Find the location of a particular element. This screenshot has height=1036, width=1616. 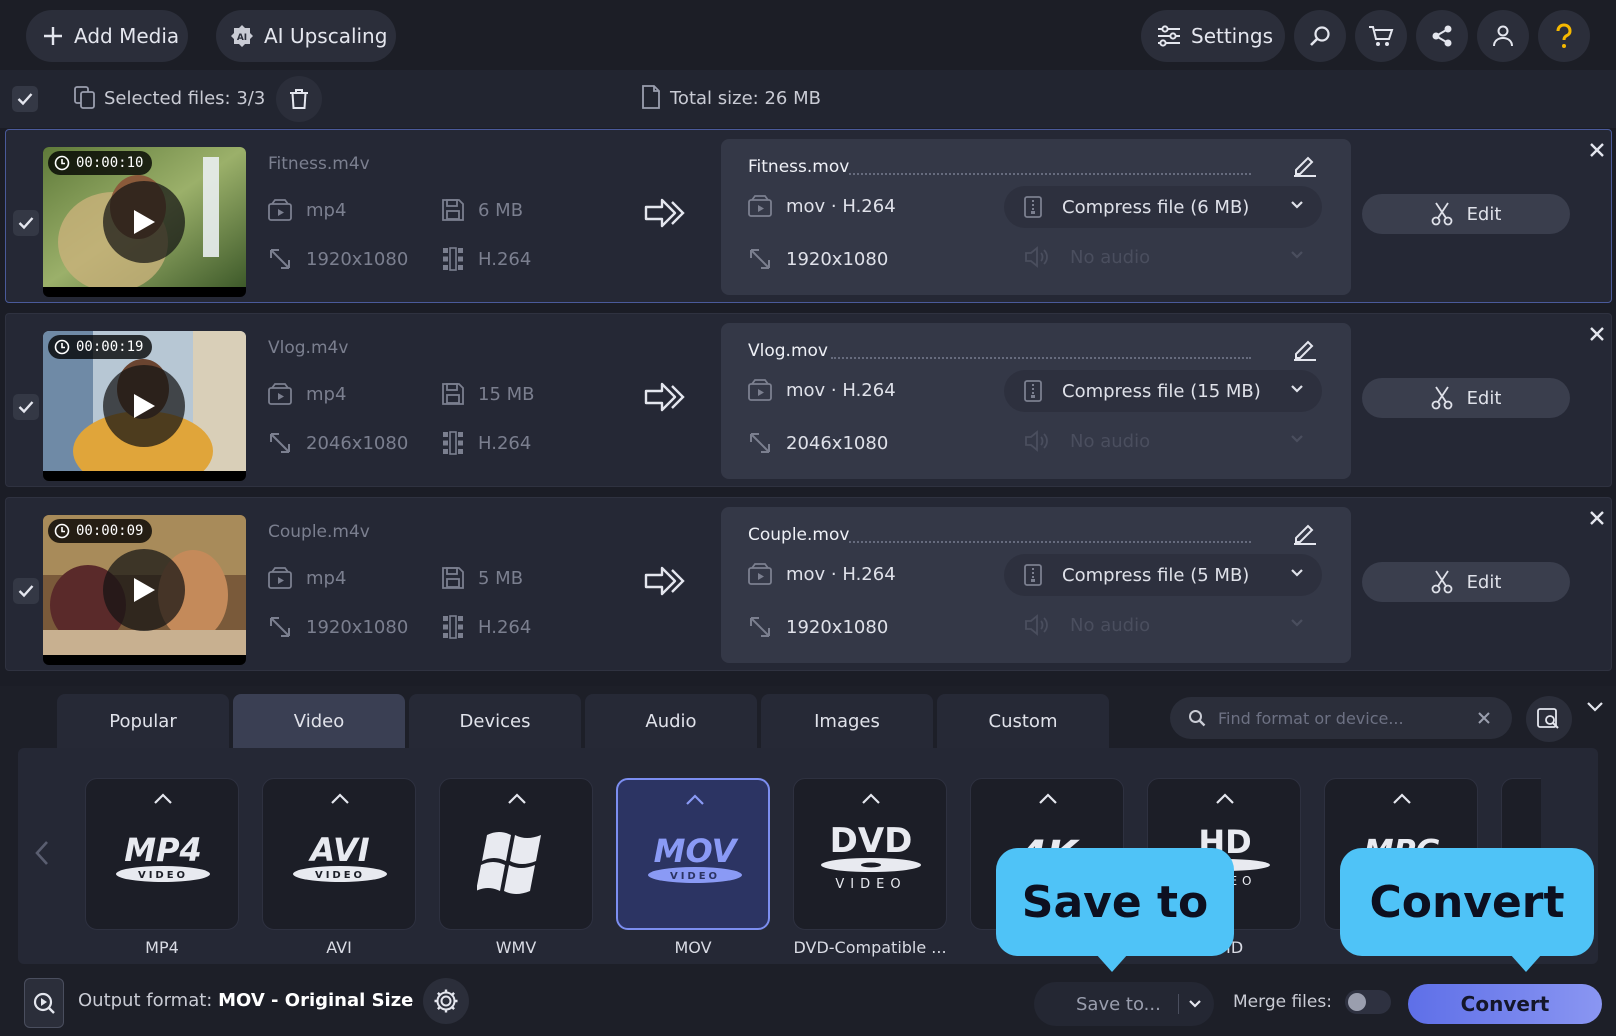

format-card-mov: MOV VIDEO is located at coordinates (693, 854).